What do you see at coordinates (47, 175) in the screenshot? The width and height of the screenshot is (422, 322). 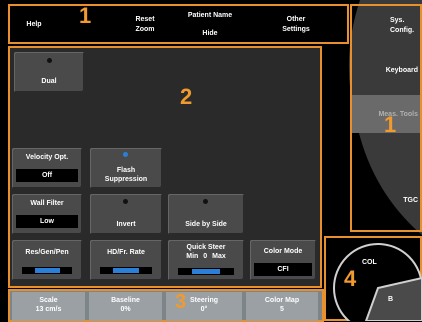 I see `velocity-opt-value: Off` at bounding box center [47, 175].